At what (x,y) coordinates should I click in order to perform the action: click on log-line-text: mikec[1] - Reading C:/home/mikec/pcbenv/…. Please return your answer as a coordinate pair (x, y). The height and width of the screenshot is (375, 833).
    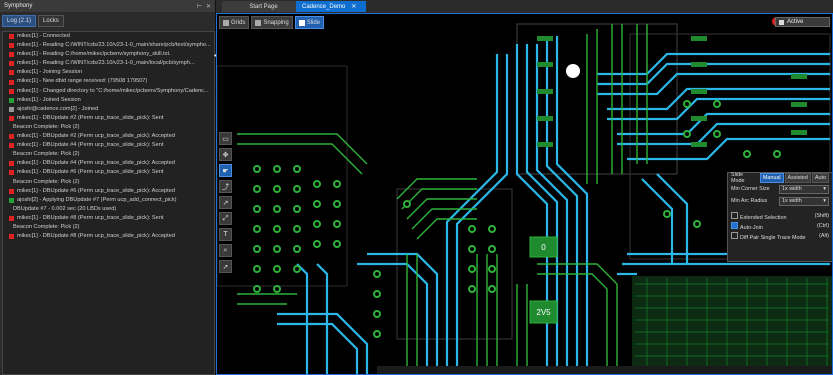
    Looking at the image, I should click on (94, 54).